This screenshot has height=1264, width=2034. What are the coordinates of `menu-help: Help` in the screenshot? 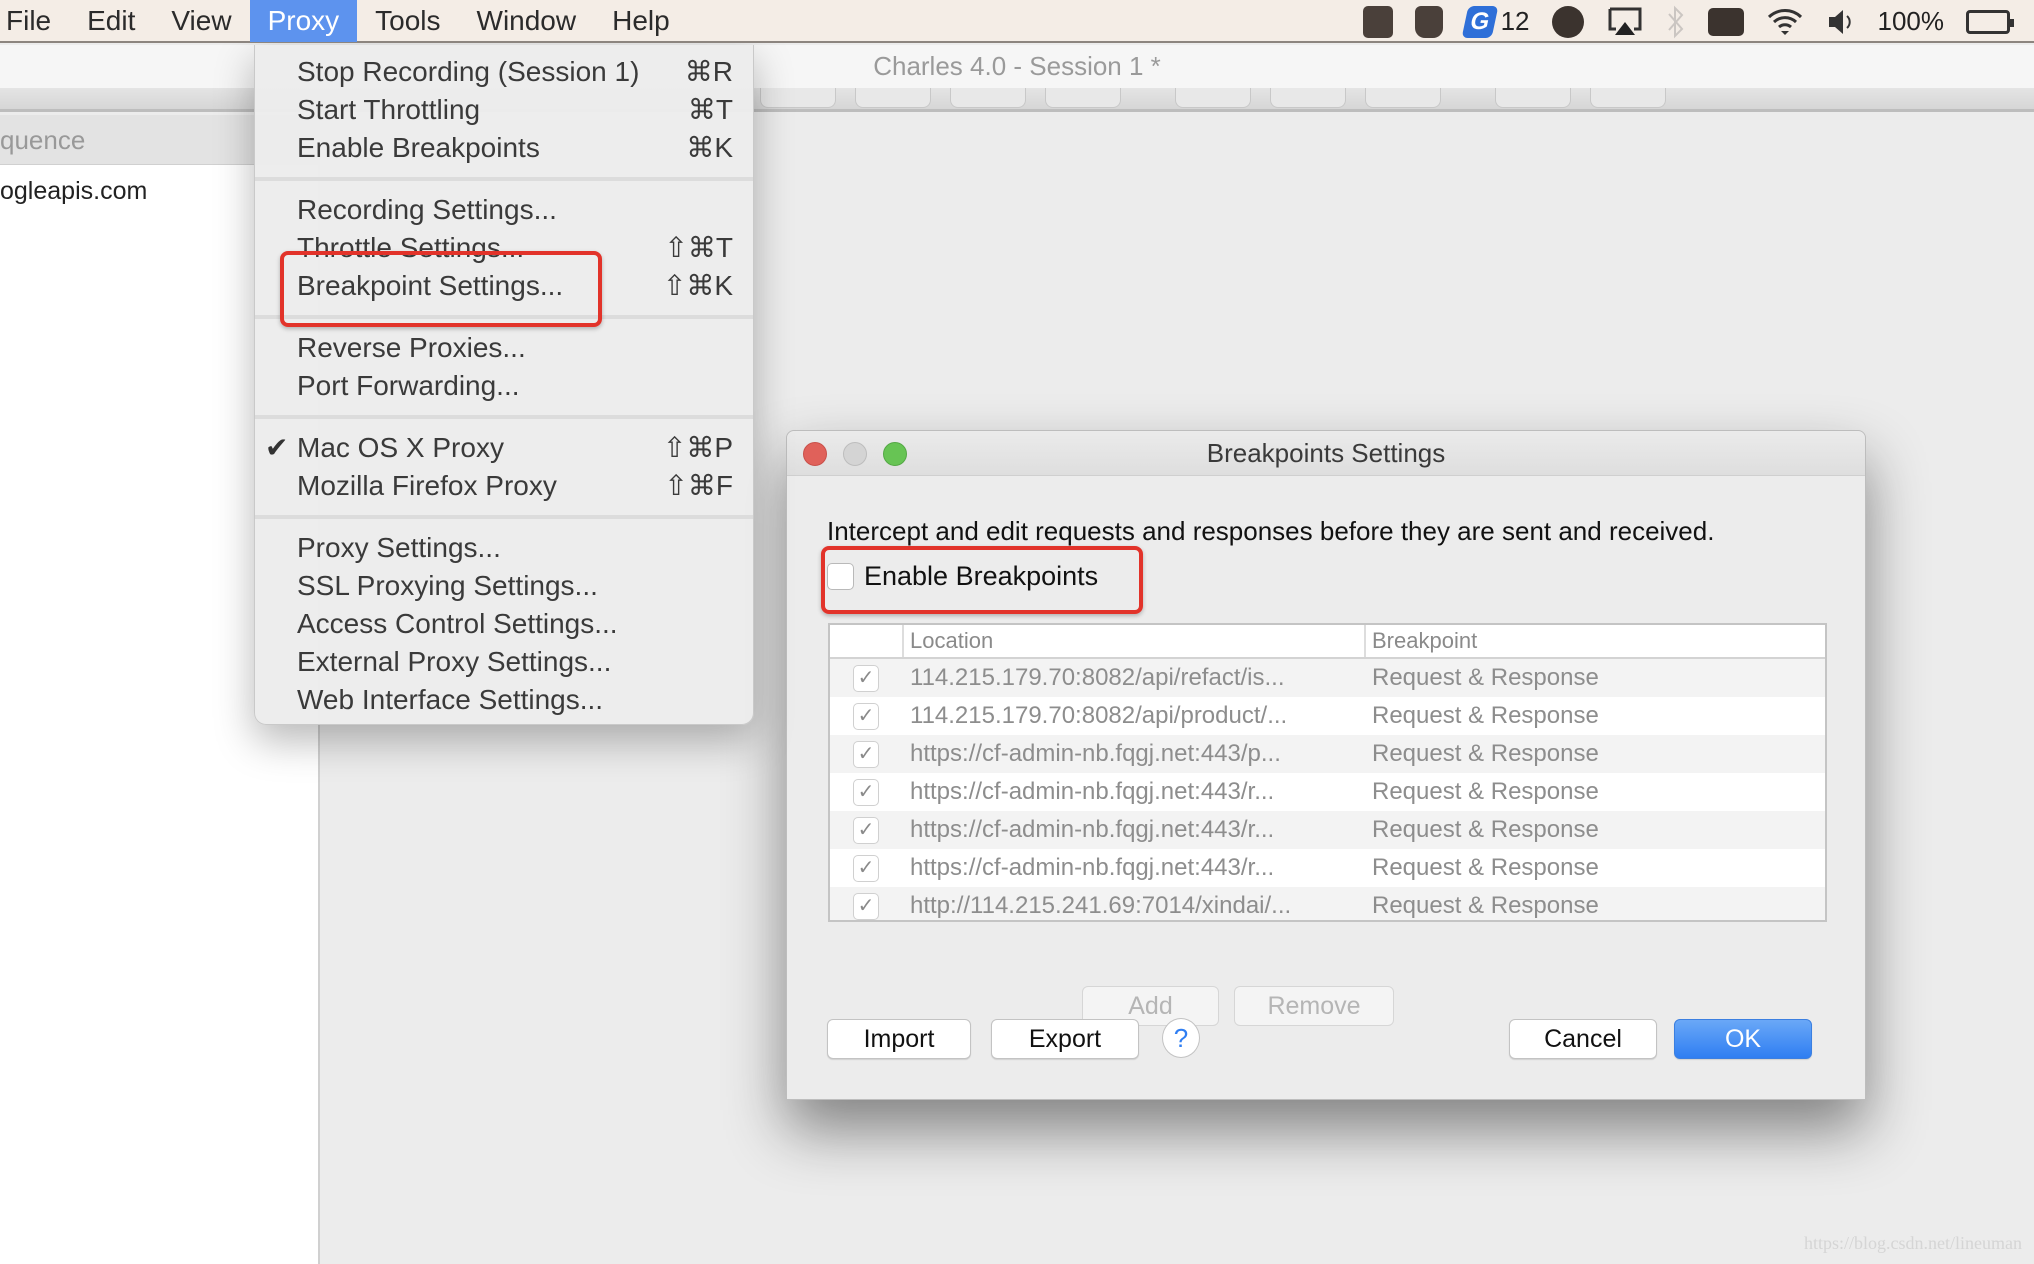 It's located at (641, 21).